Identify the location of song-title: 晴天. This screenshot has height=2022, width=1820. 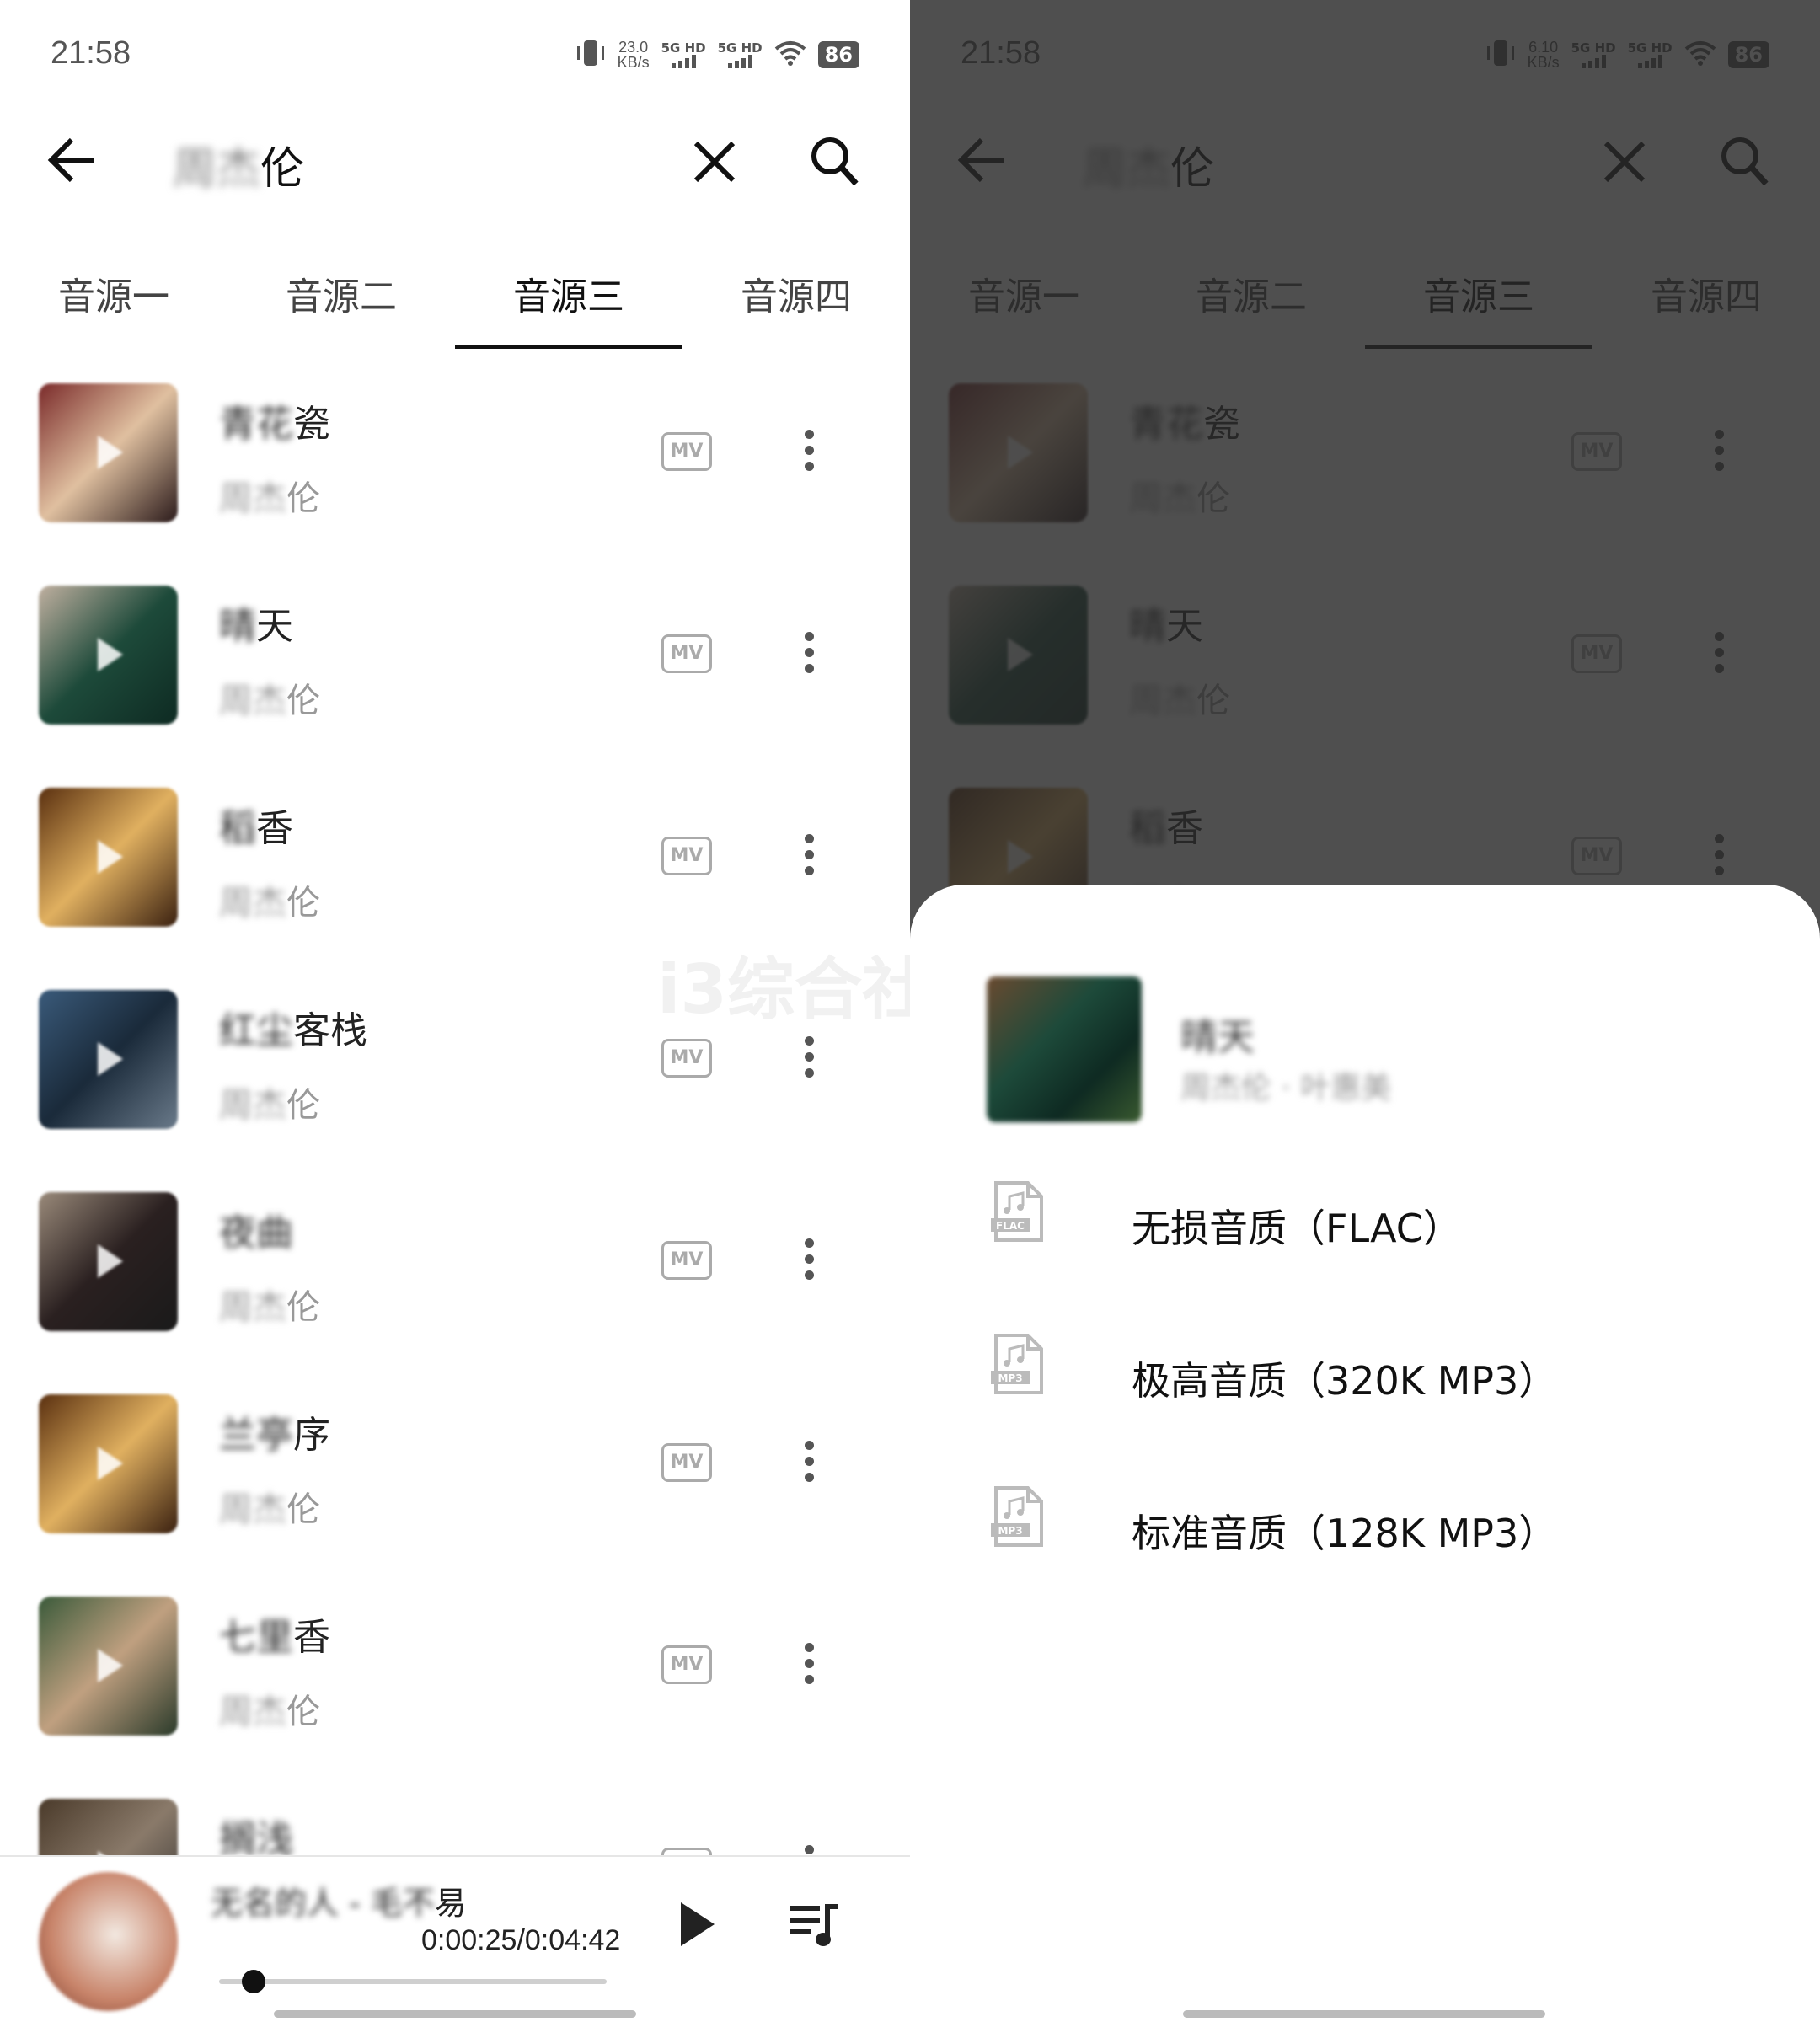
(256, 626).